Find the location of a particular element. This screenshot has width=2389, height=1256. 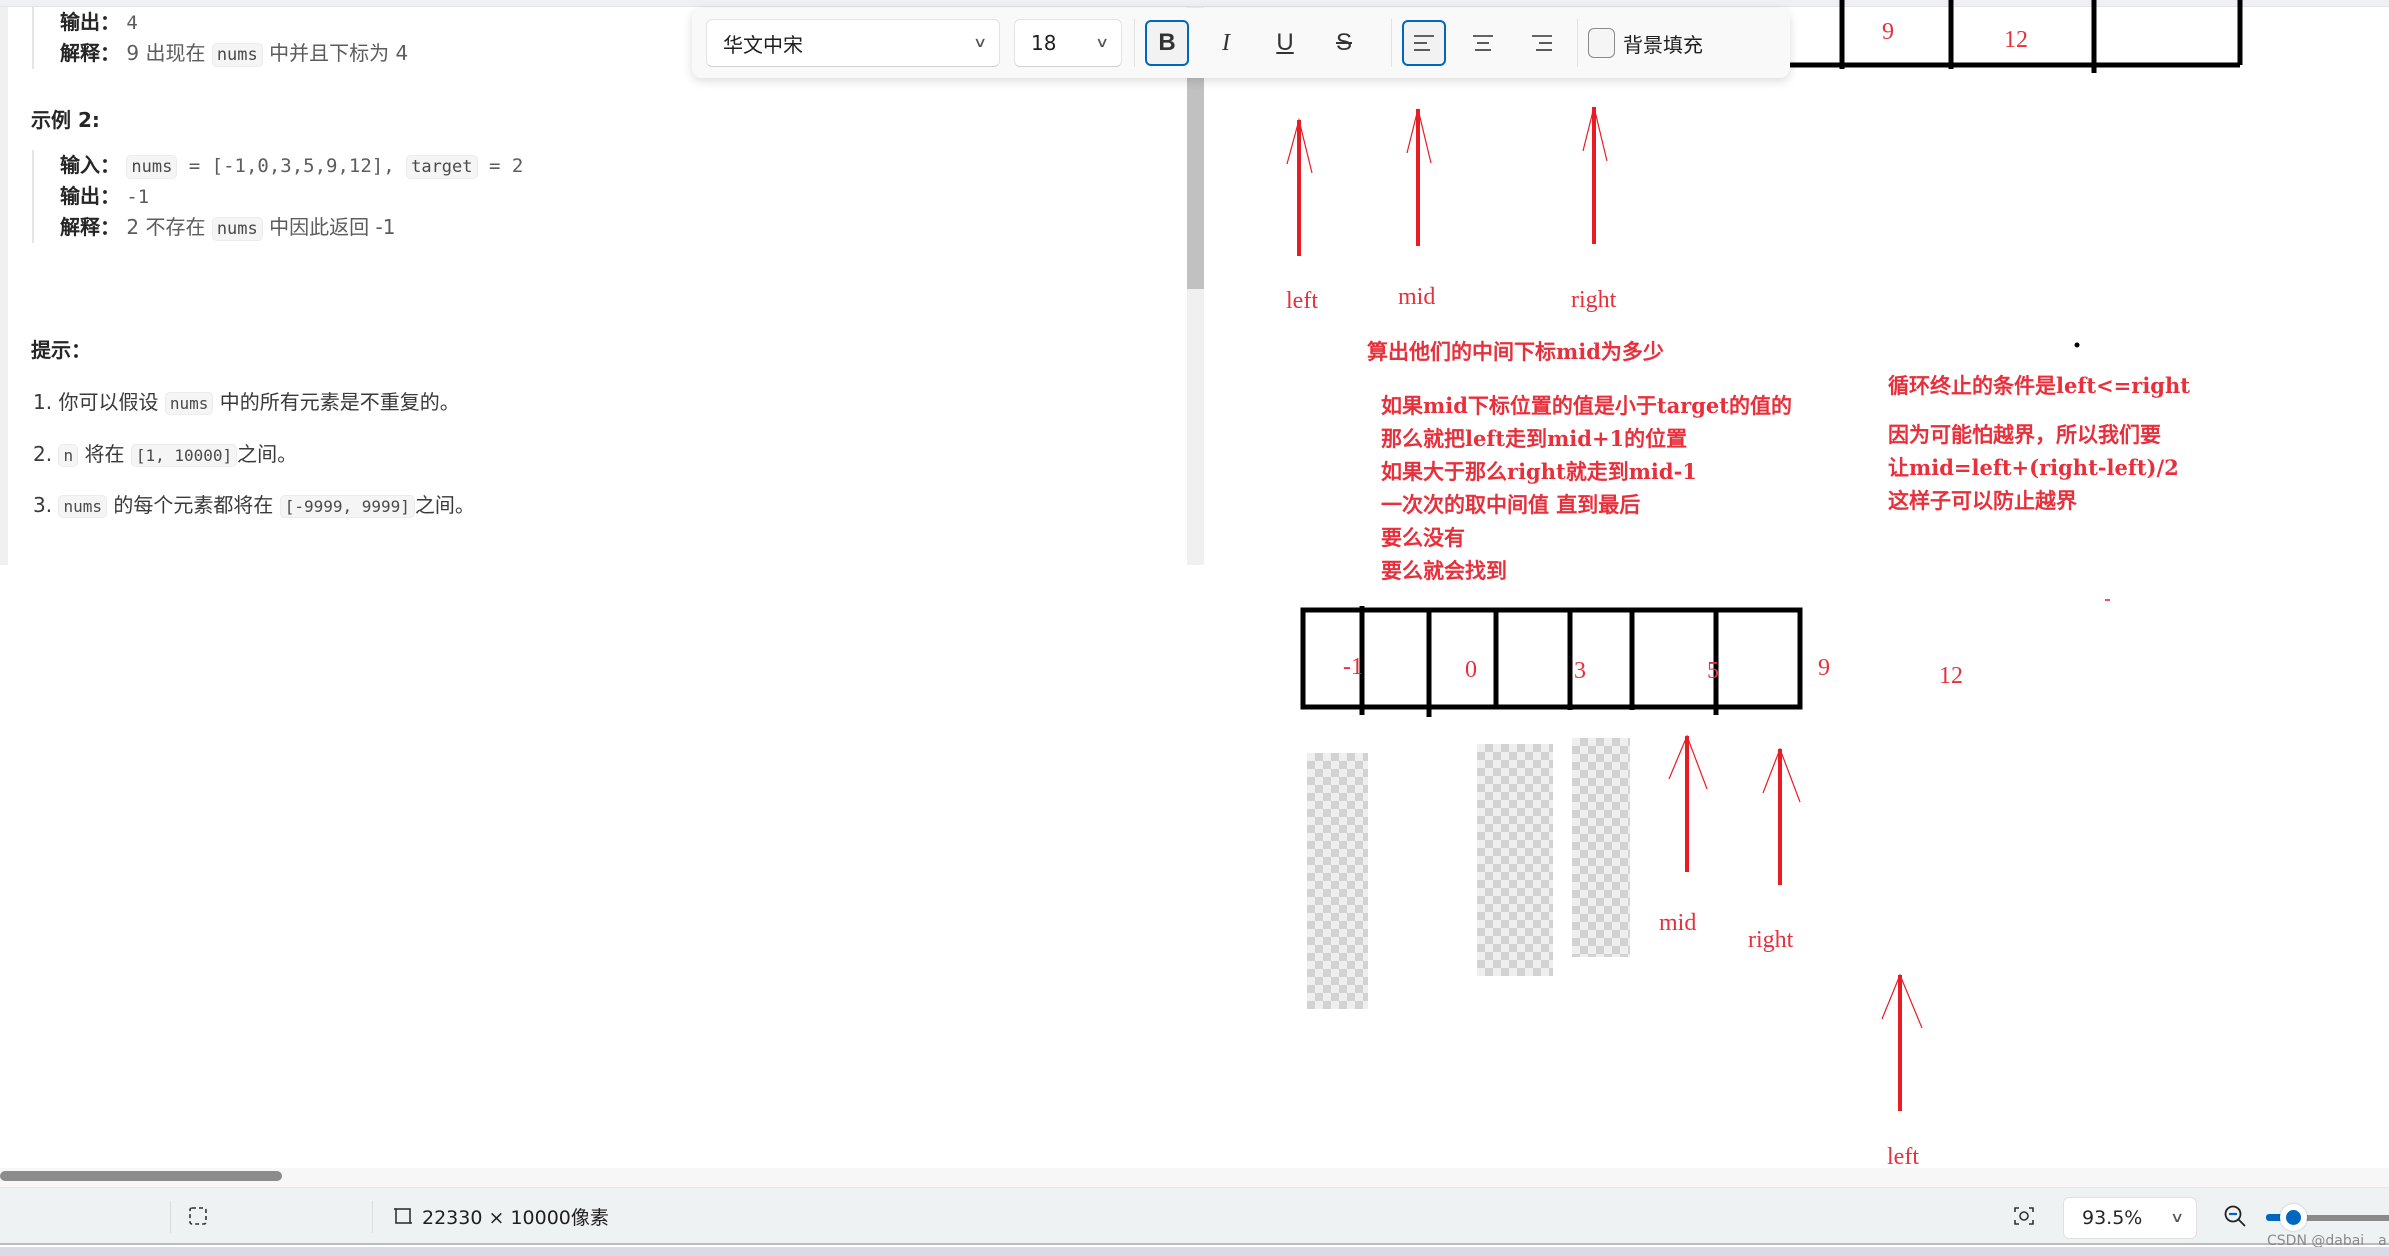

align-center-button is located at coordinates (1483, 43).